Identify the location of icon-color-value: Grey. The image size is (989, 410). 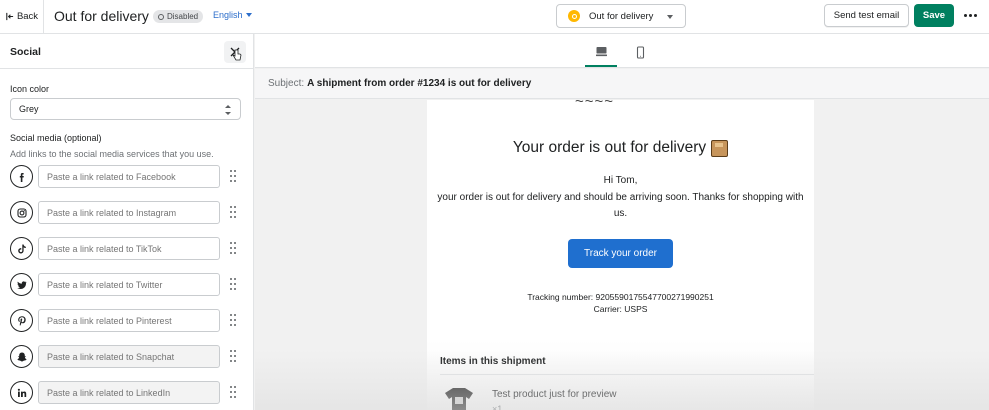
(29, 109).